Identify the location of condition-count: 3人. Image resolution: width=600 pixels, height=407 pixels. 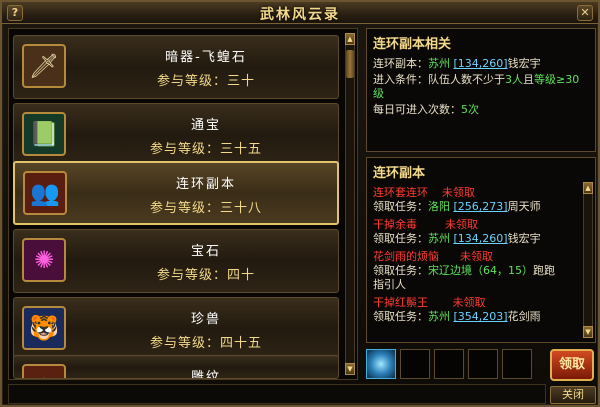
(514, 79).